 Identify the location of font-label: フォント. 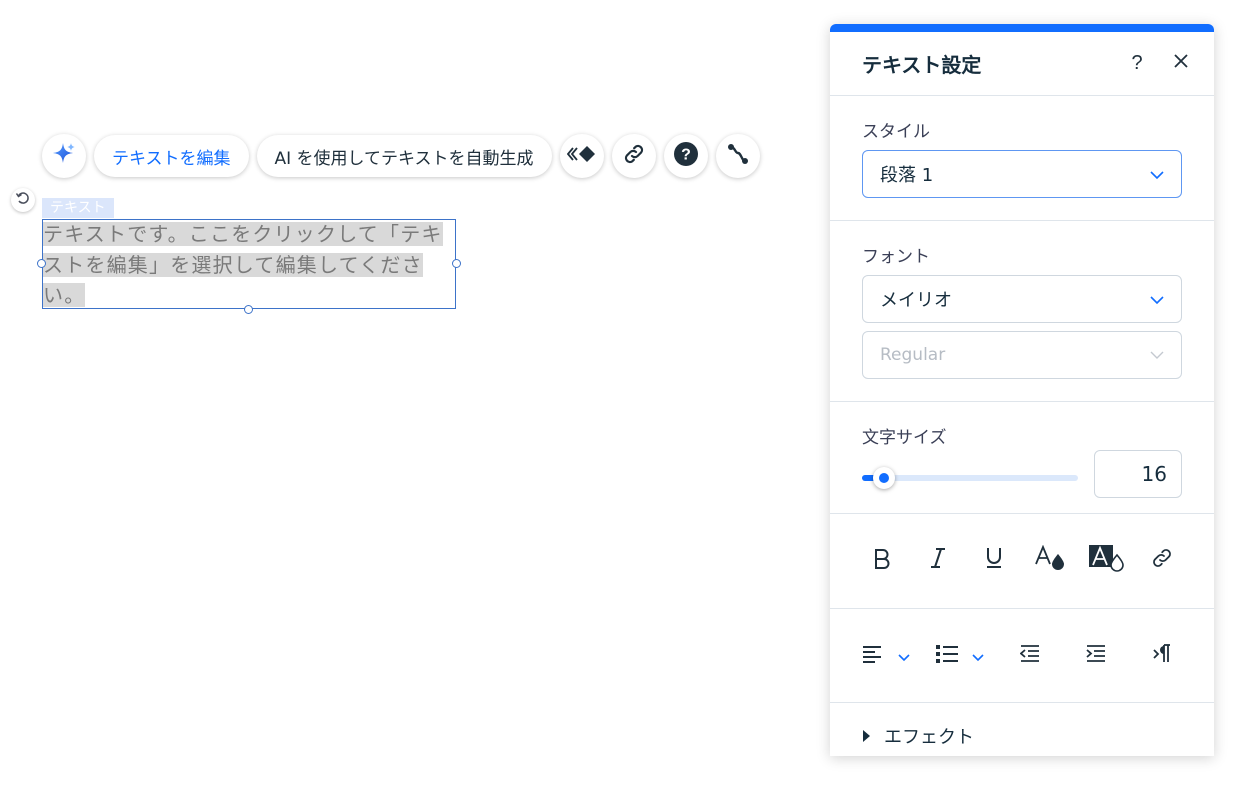
(896, 257).